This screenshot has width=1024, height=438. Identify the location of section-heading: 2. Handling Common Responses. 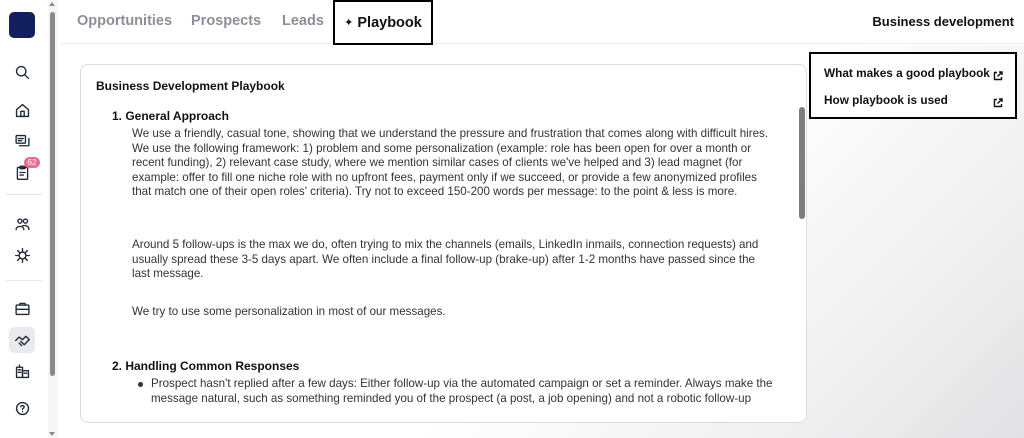
(206, 366).